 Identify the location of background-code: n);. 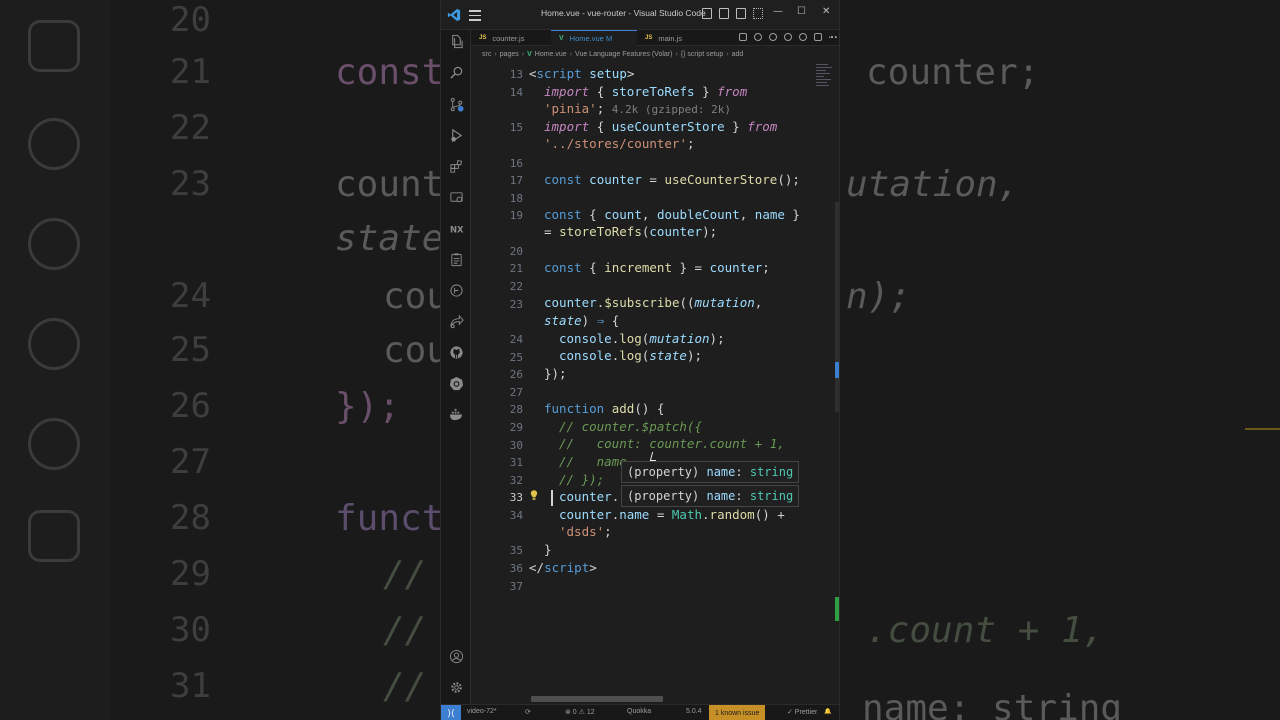
(879, 296).